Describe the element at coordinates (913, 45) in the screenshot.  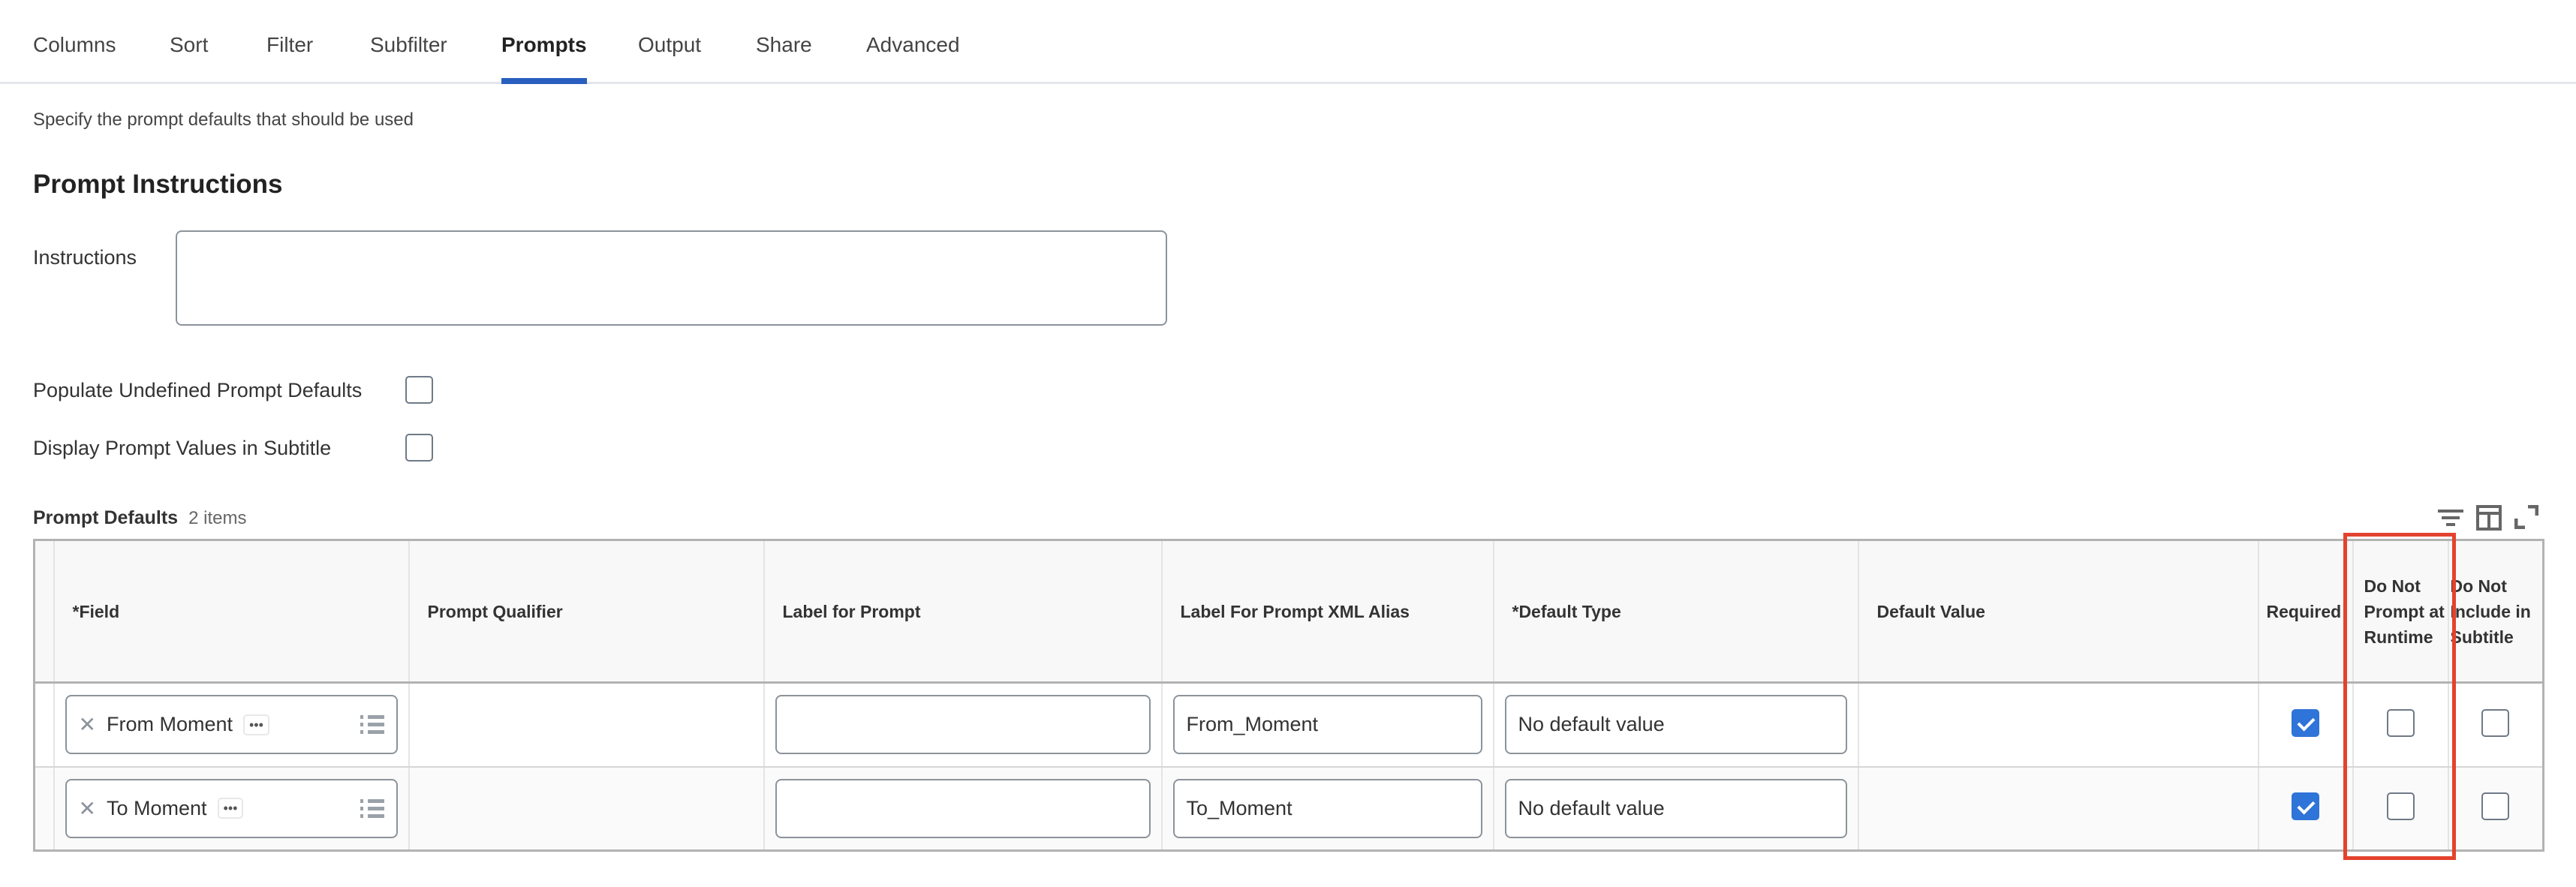
I see `tab-advanced: Advanced` at that location.